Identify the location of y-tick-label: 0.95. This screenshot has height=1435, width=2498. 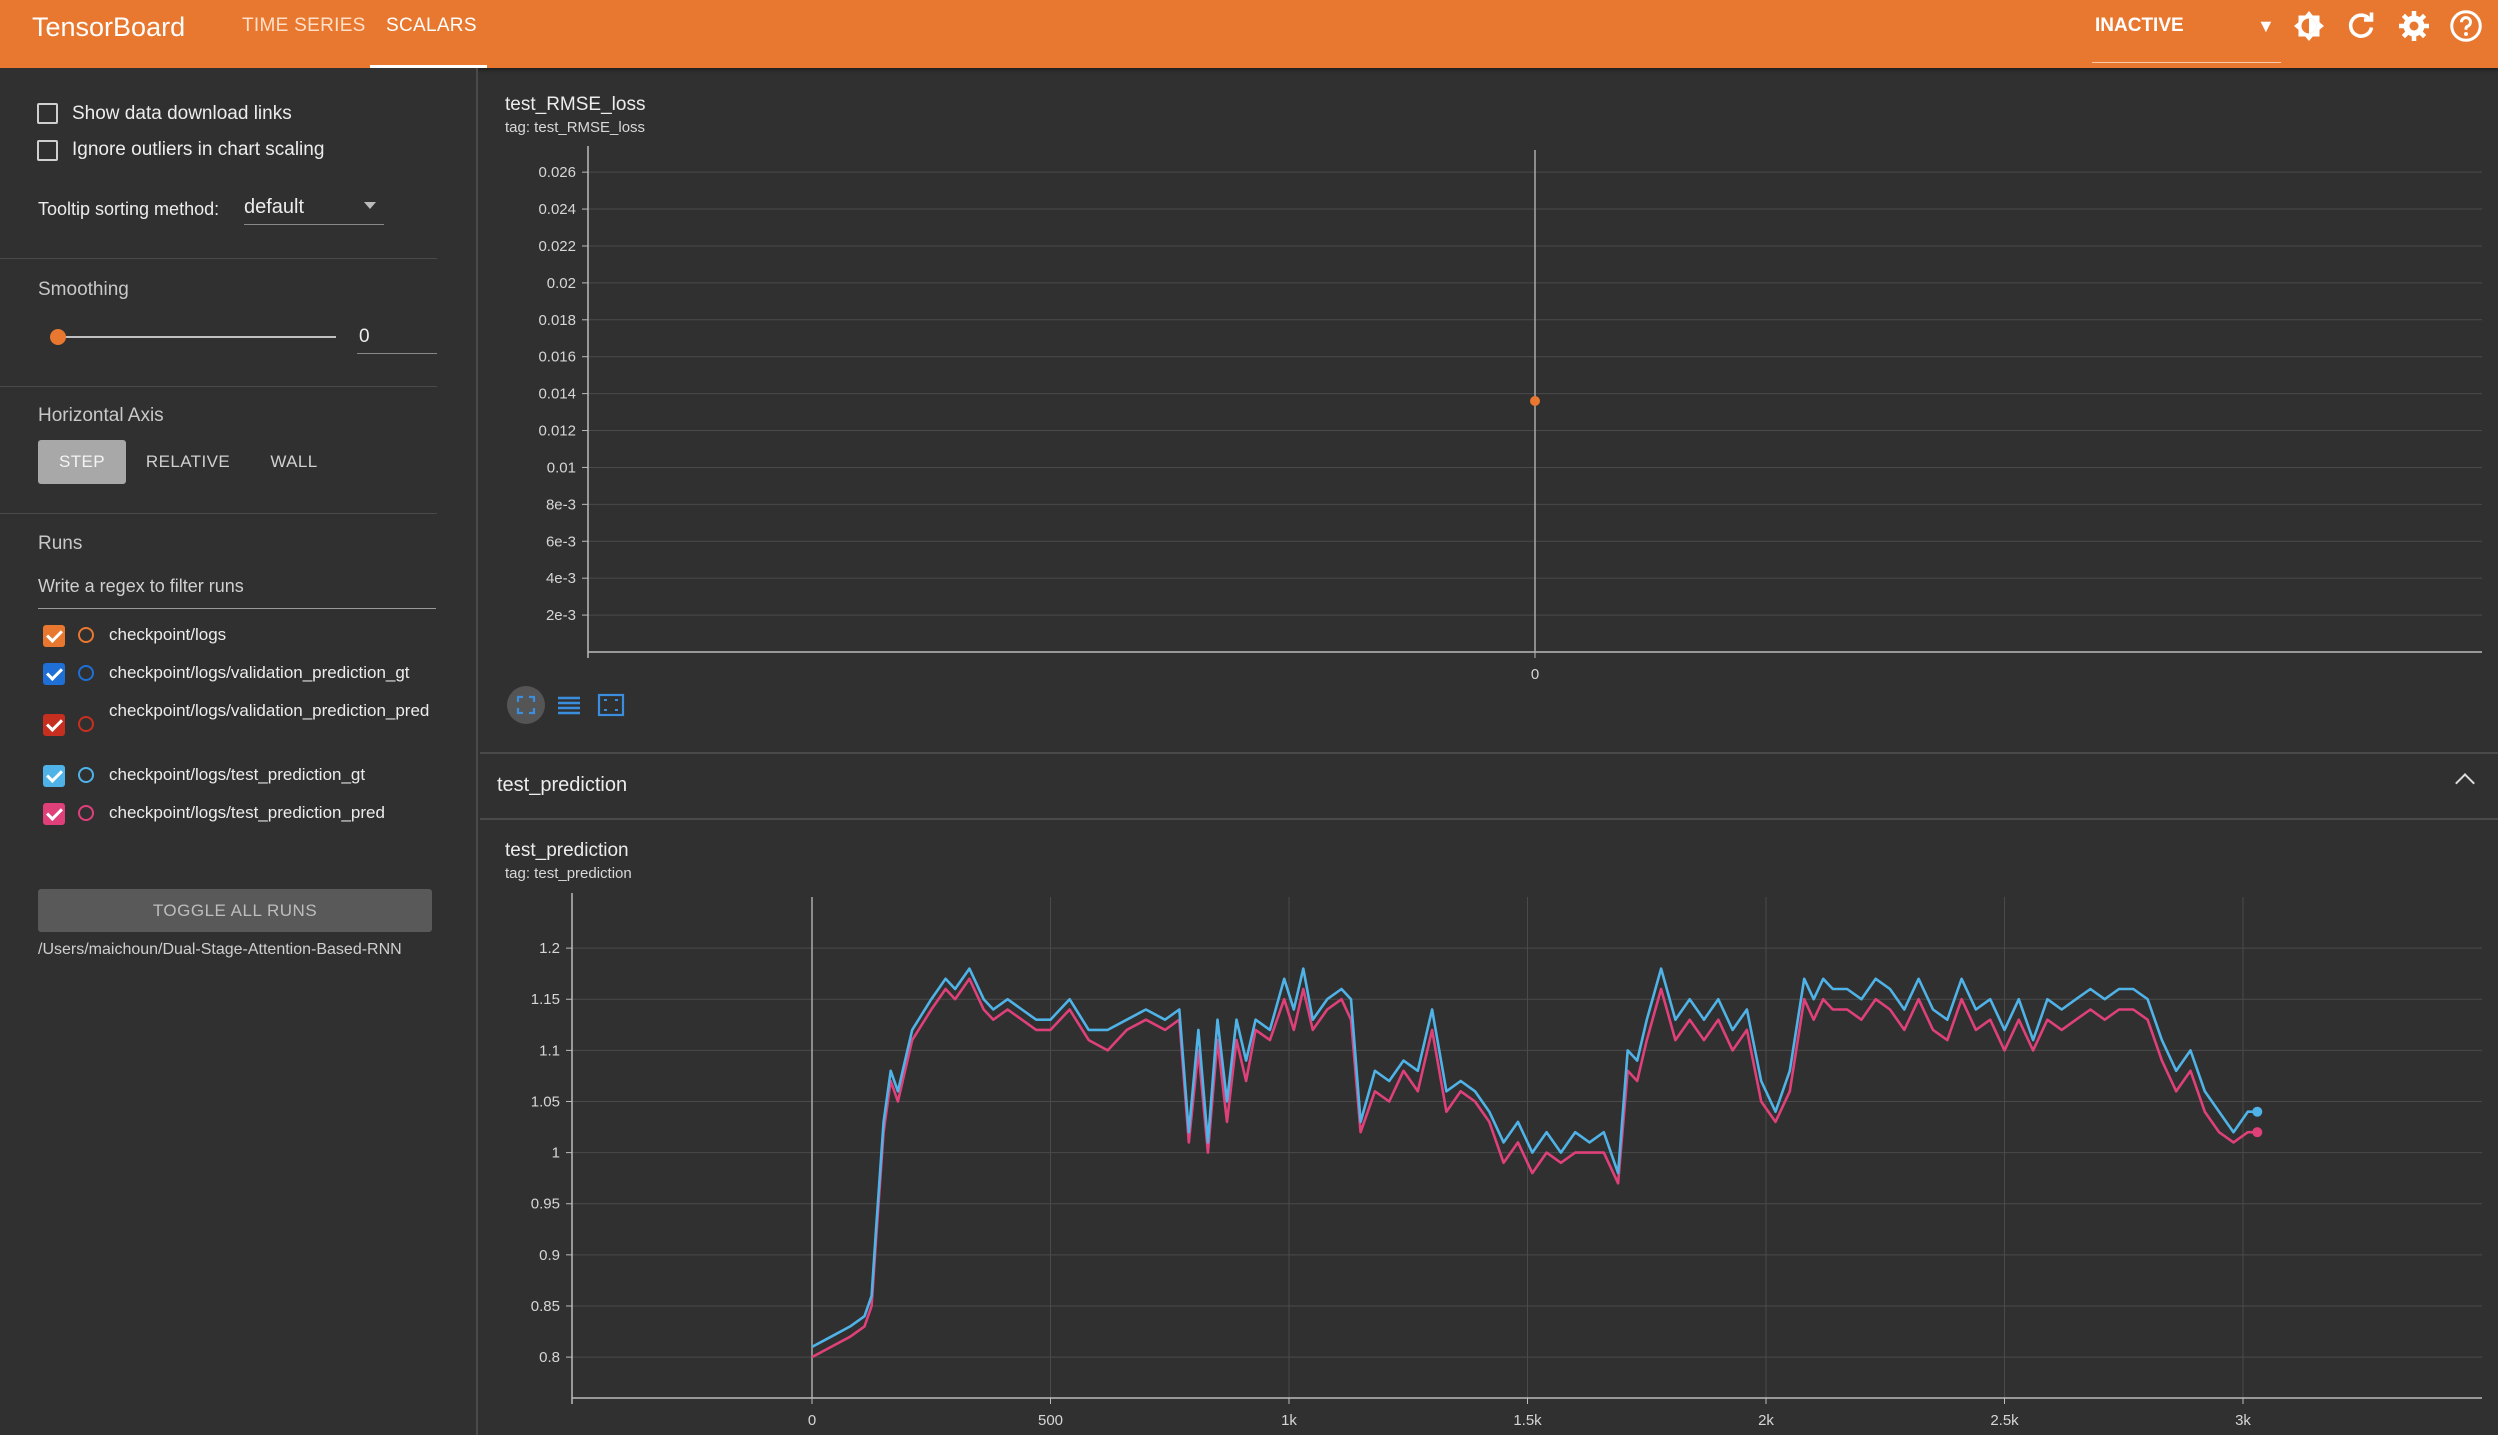
(545, 1204).